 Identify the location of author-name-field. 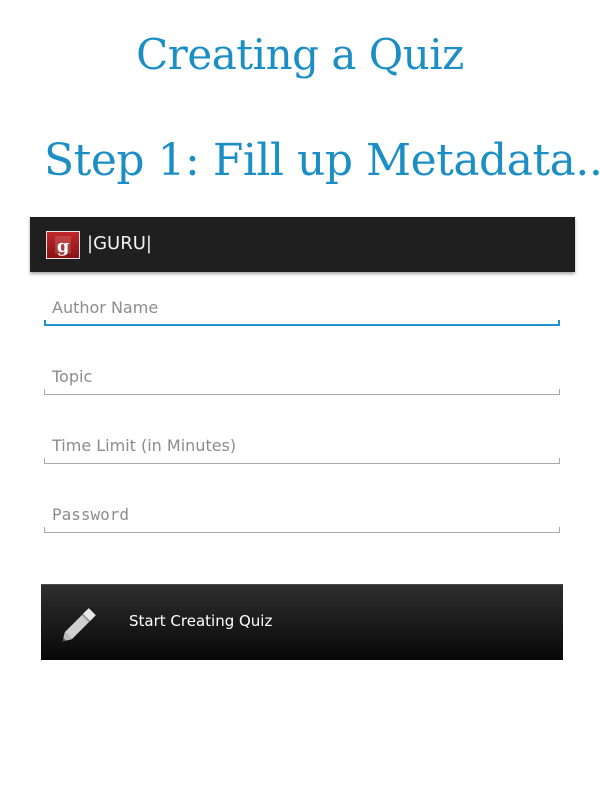
(302, 308).